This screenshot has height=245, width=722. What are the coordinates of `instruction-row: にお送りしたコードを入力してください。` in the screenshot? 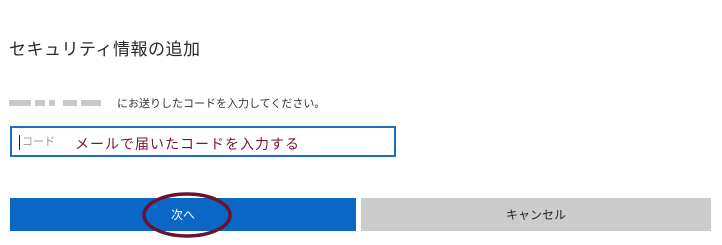 It's located at (167, 103).